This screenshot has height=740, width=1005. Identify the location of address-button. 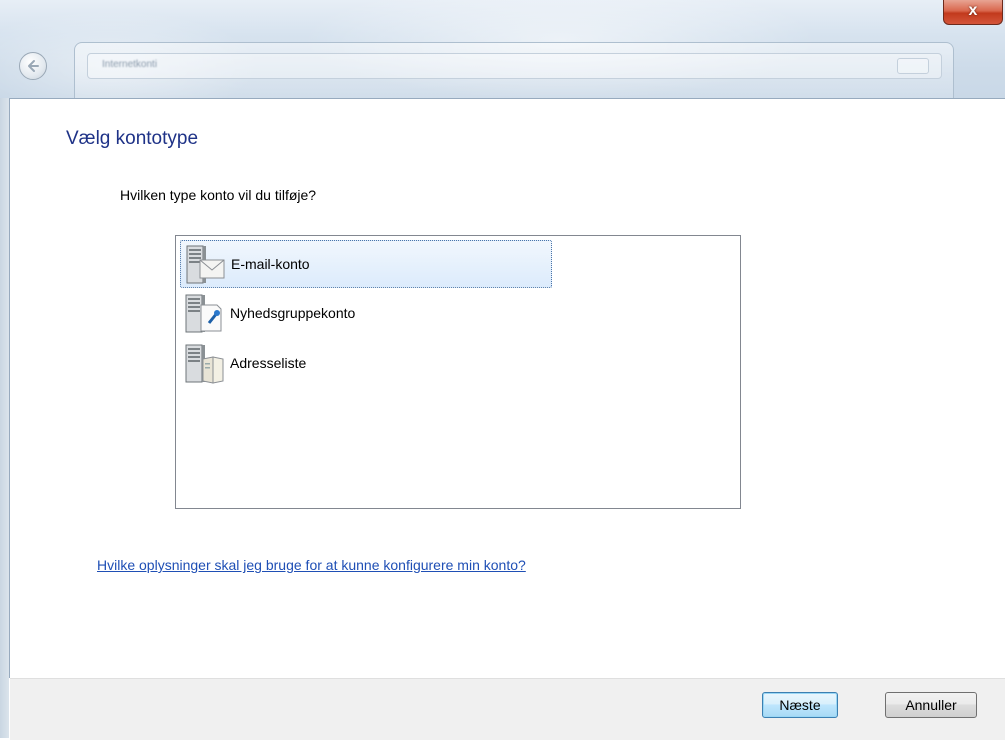
(913, 66).